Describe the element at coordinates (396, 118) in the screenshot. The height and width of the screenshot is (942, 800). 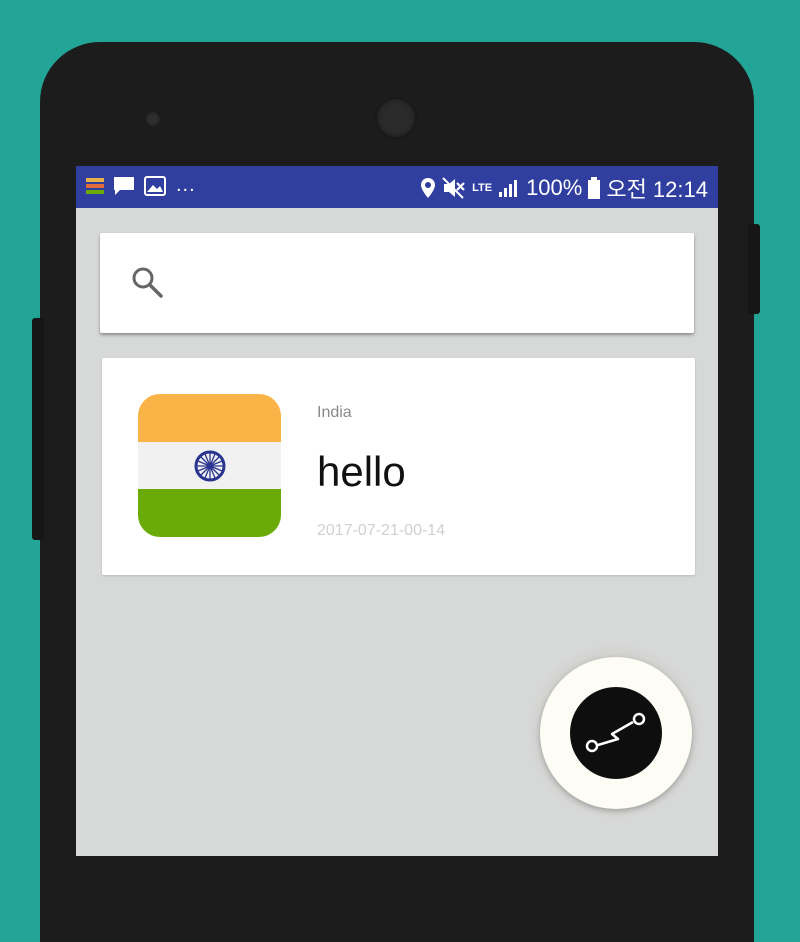
I see `front-camera` at that location.